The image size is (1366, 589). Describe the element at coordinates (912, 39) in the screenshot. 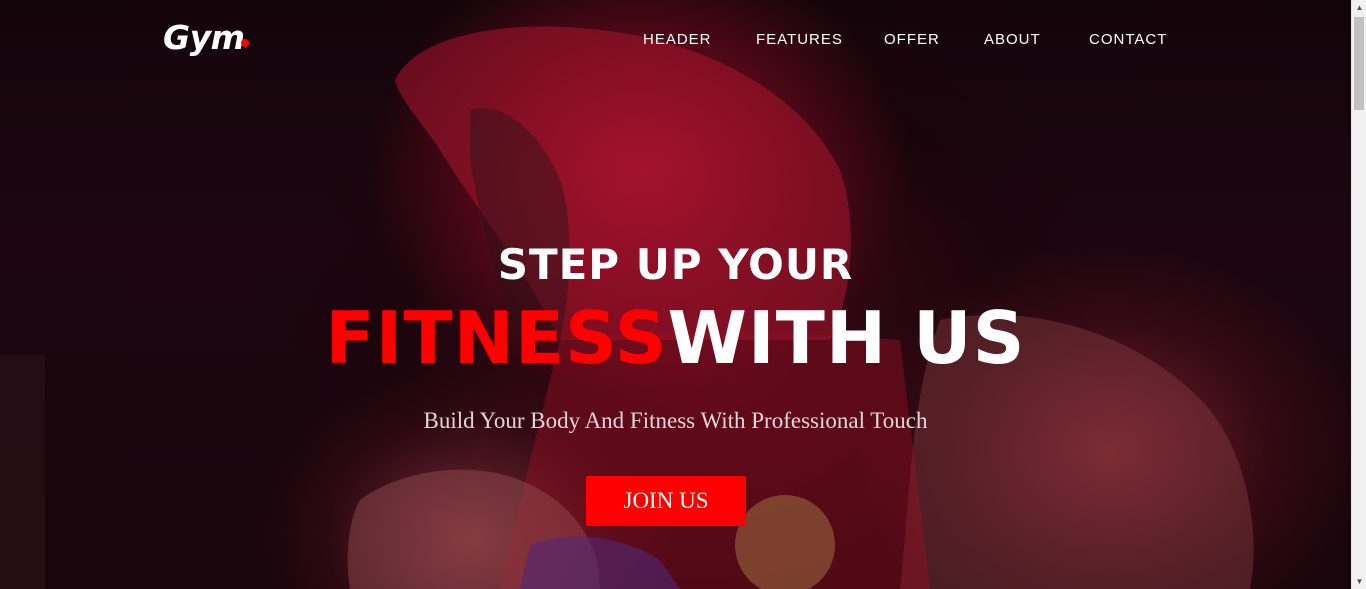

I see `nav-item-offer: OFFER` at that location.